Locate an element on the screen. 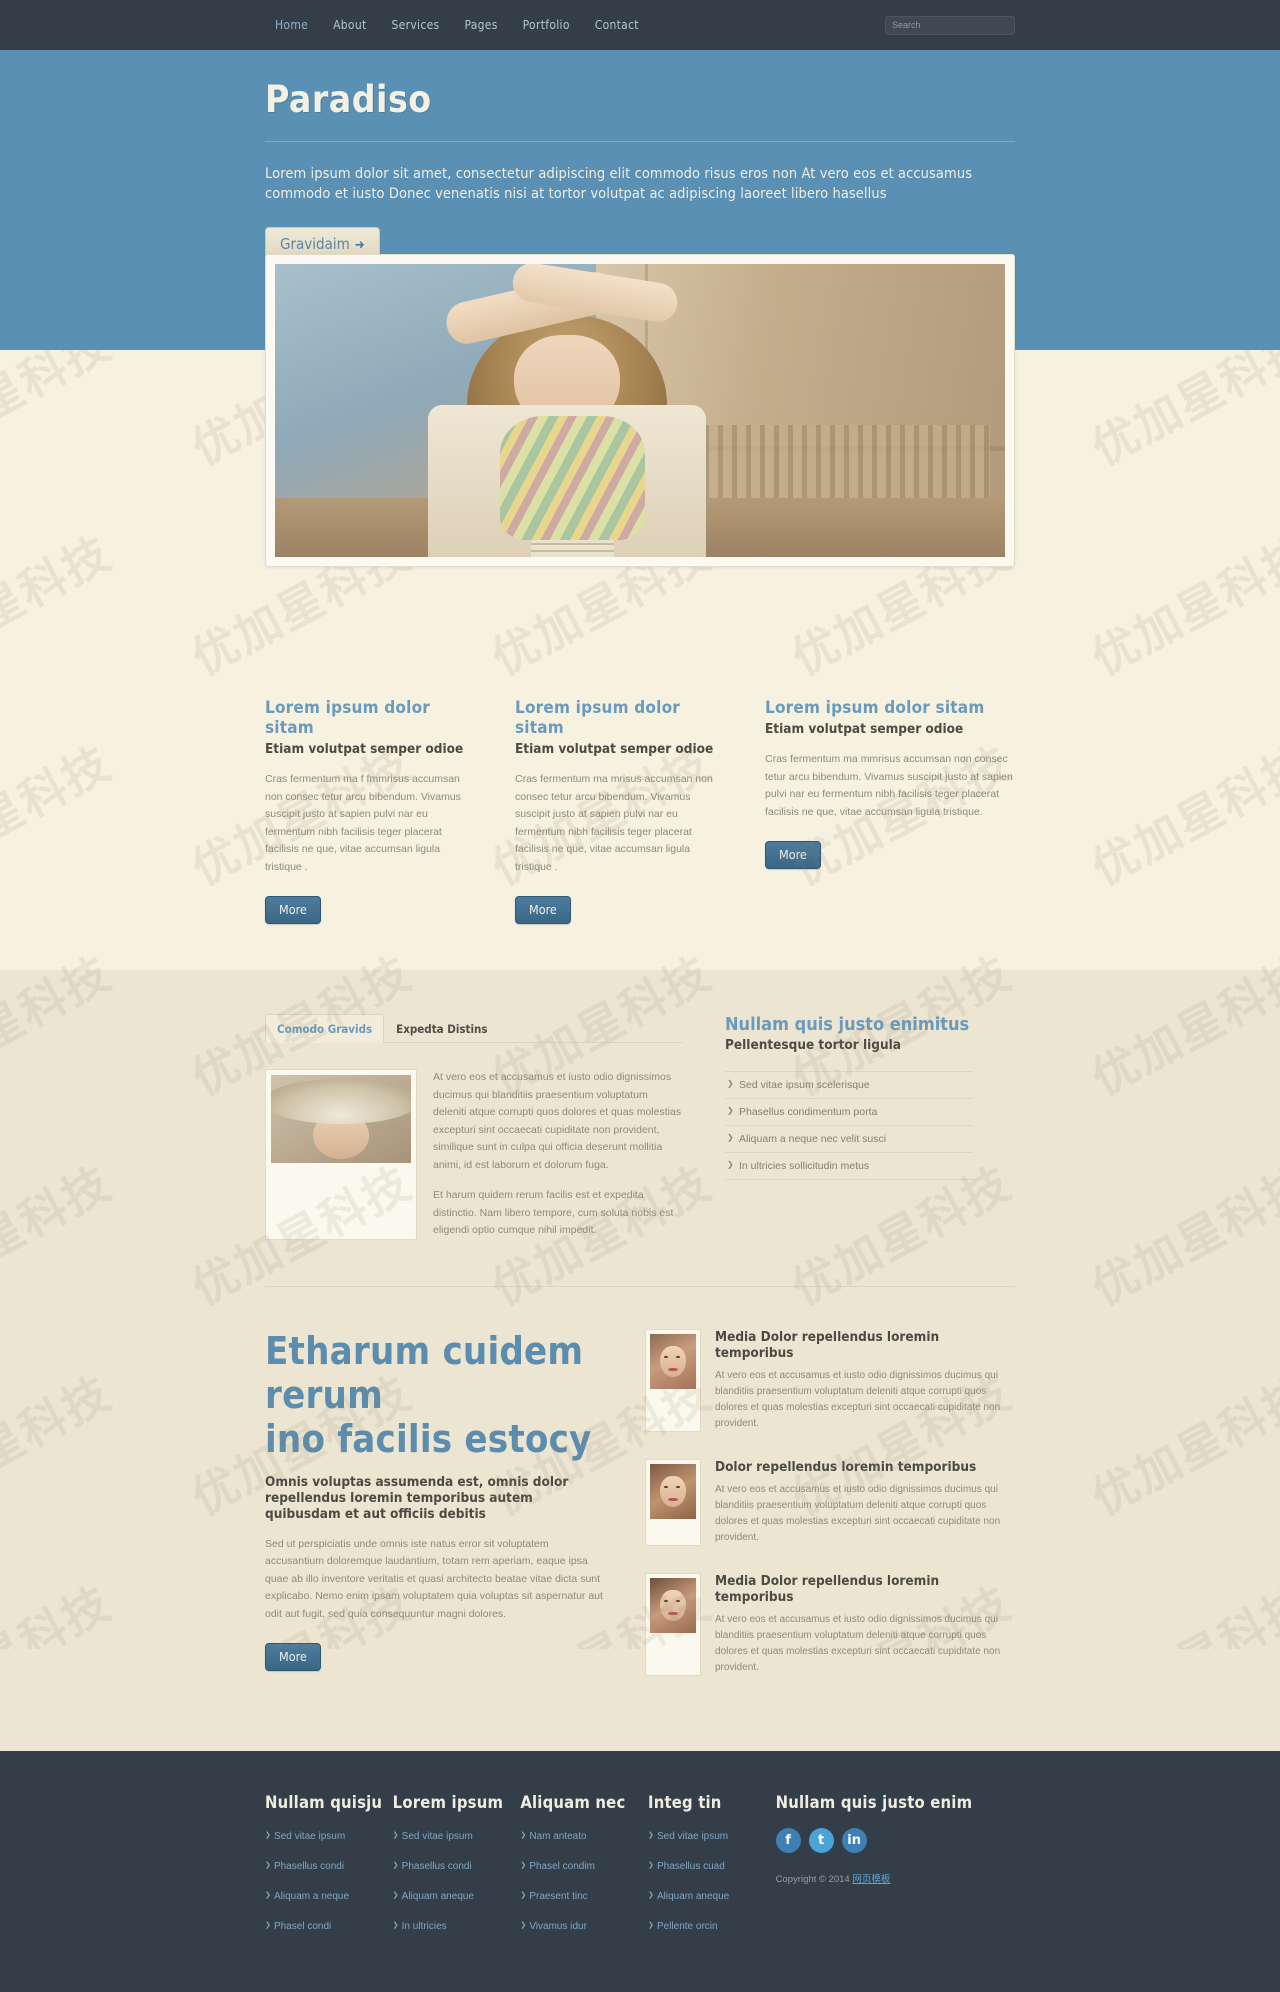 This screenshot has height=1992, width=1280. footer-link: Aliquam a neque is located at coordinates (307, 1896).